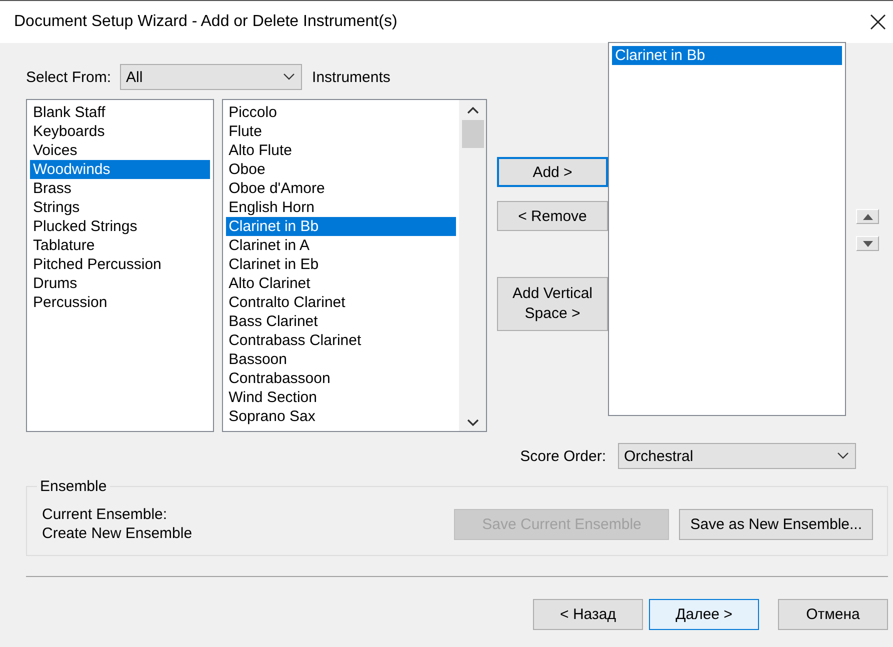 This screenshot has width=893, height=647. What do you see at coordinates (69, 77) in the screenshot?
I see `select-from-label: Select From:` at bounding box center [69, 77].